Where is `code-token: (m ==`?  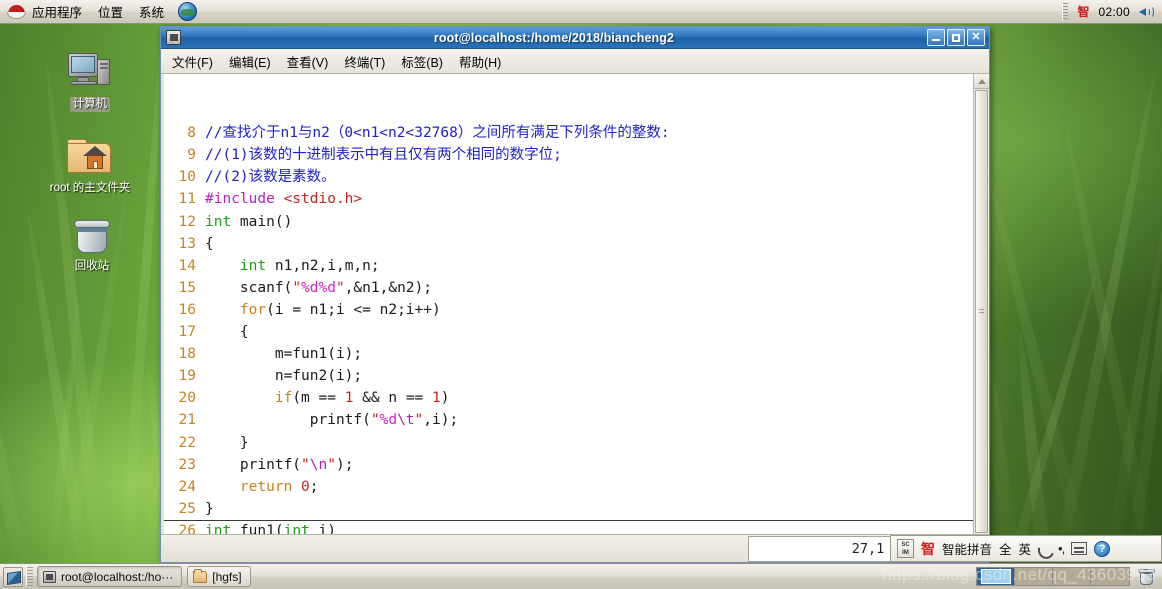
code-token: (m == is located at coordinates (318, 398).